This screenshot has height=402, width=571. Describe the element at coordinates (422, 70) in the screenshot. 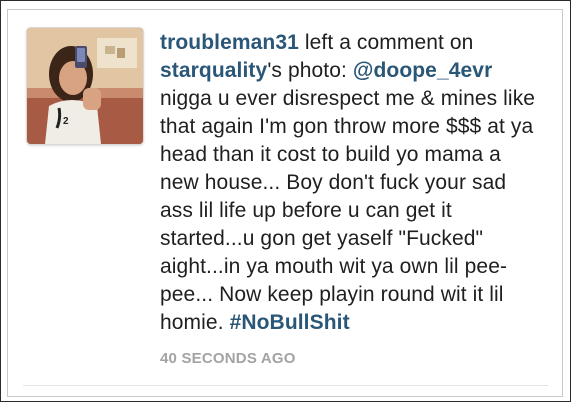

I see `mention-link: @doope_4evr` at that location.